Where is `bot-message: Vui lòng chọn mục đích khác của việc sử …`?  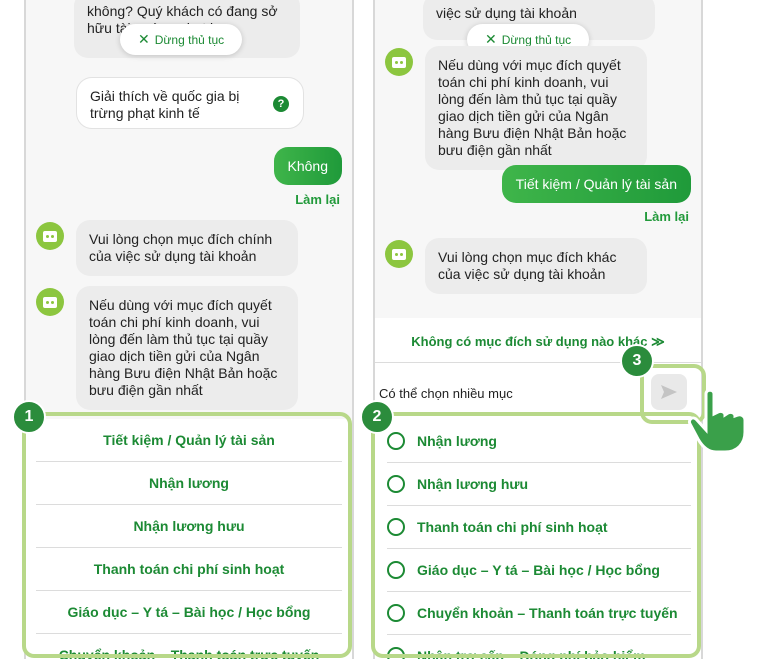 bot-message: Vui lòng chọn mục đích khác của việc sử … is located at coordinates (536, 266).